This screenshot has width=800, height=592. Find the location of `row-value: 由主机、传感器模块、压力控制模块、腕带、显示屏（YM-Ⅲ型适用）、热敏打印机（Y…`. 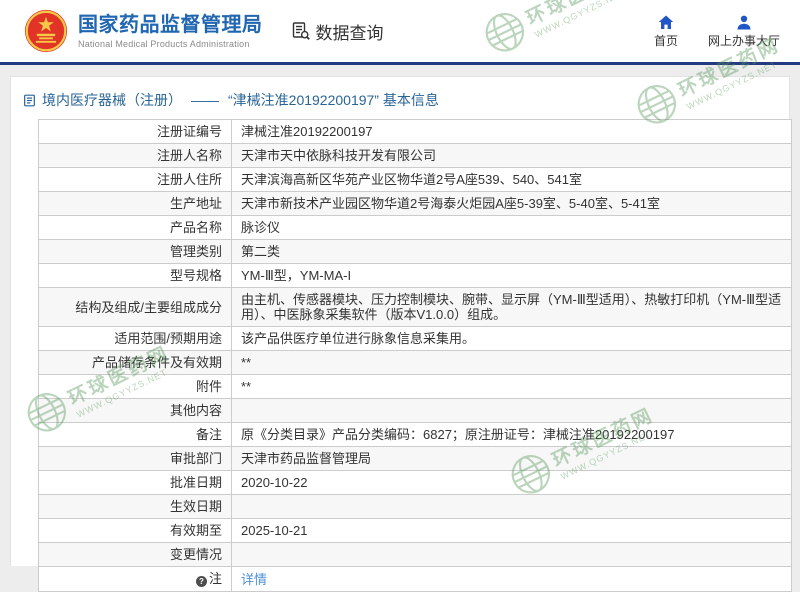

row-value: 由主机、传感器模块、压力控制模块、腕带、显示屏（YM-Ⅲ型适用）、热敏打印机（Y… is located at coordinates (511, 307).